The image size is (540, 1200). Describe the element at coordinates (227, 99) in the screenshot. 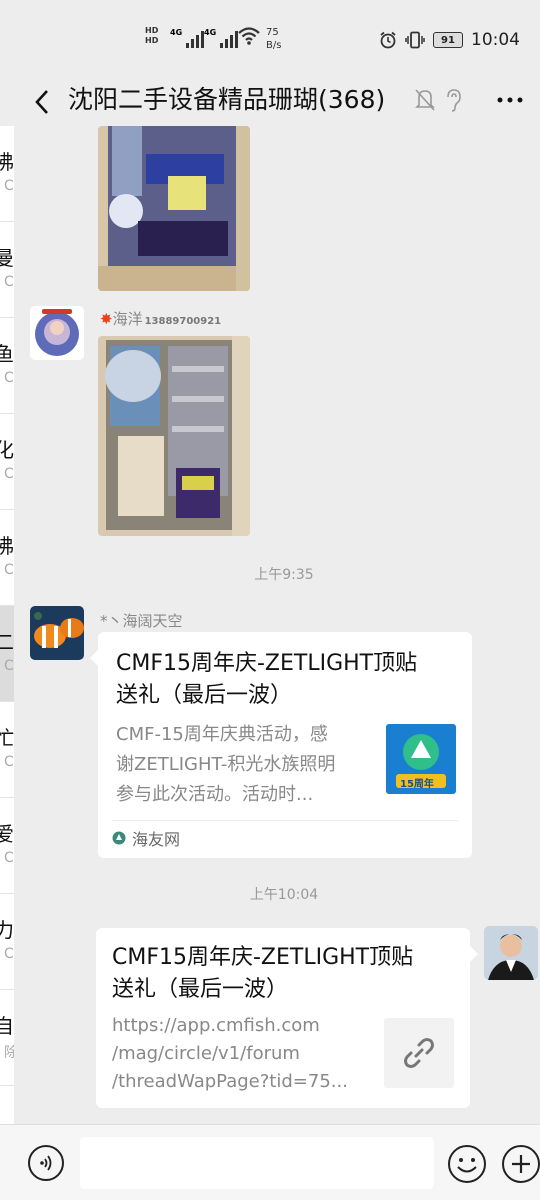

I see `page-title: 沈阳二手设备精品珊瑚(368)` at that location.